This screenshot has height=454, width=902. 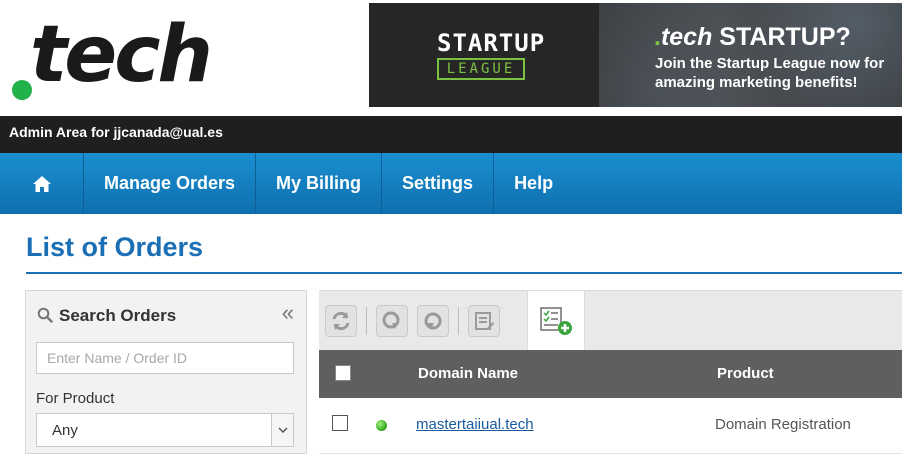 I want to click on nav-manage-orders: Manage Orders, so click(x=170, y=183).